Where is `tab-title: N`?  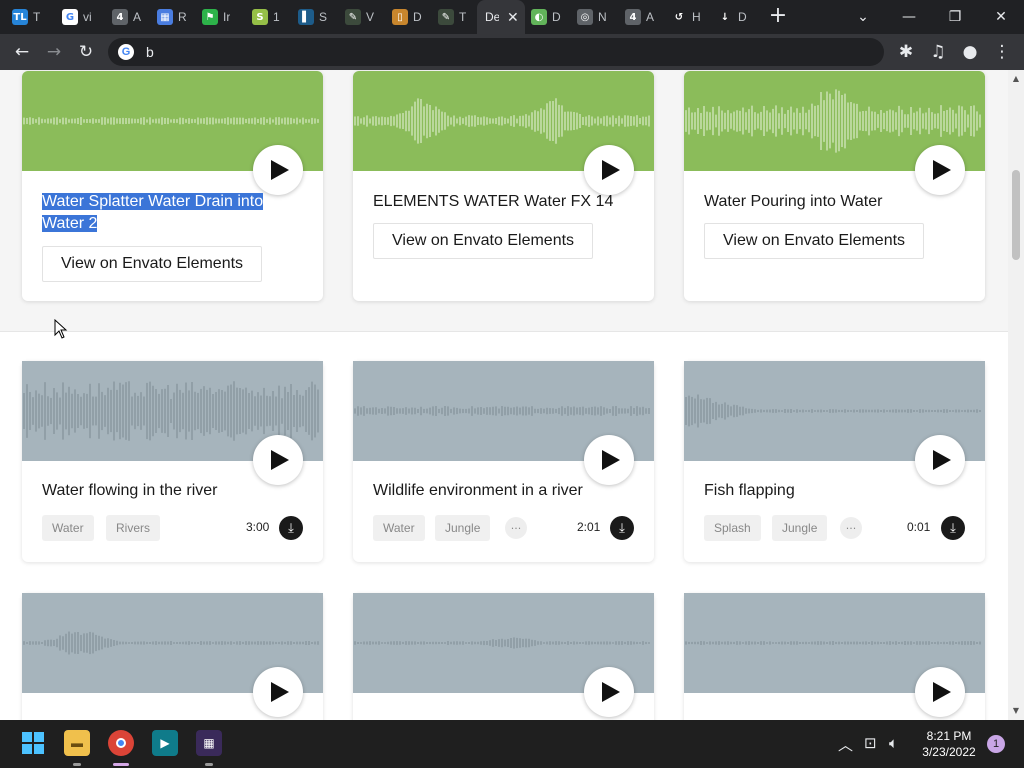 tab-title: N is located at coordinates (602, 17).